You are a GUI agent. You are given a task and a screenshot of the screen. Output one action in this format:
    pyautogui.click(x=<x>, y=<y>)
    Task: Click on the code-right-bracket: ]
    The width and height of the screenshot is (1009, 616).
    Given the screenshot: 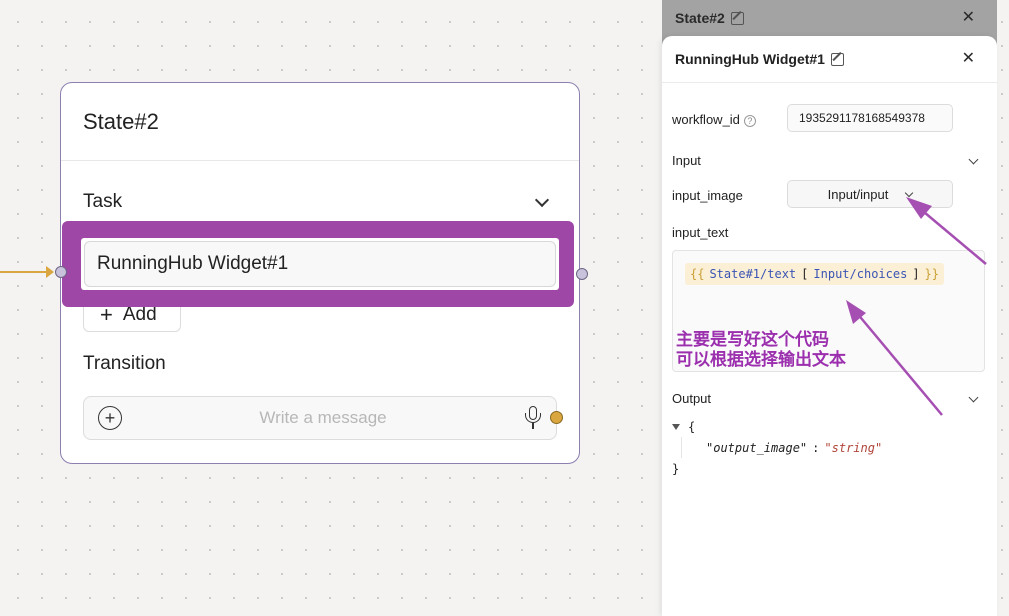 What is the action you would take?
    pyautogui.click(x=916, y=274)
    